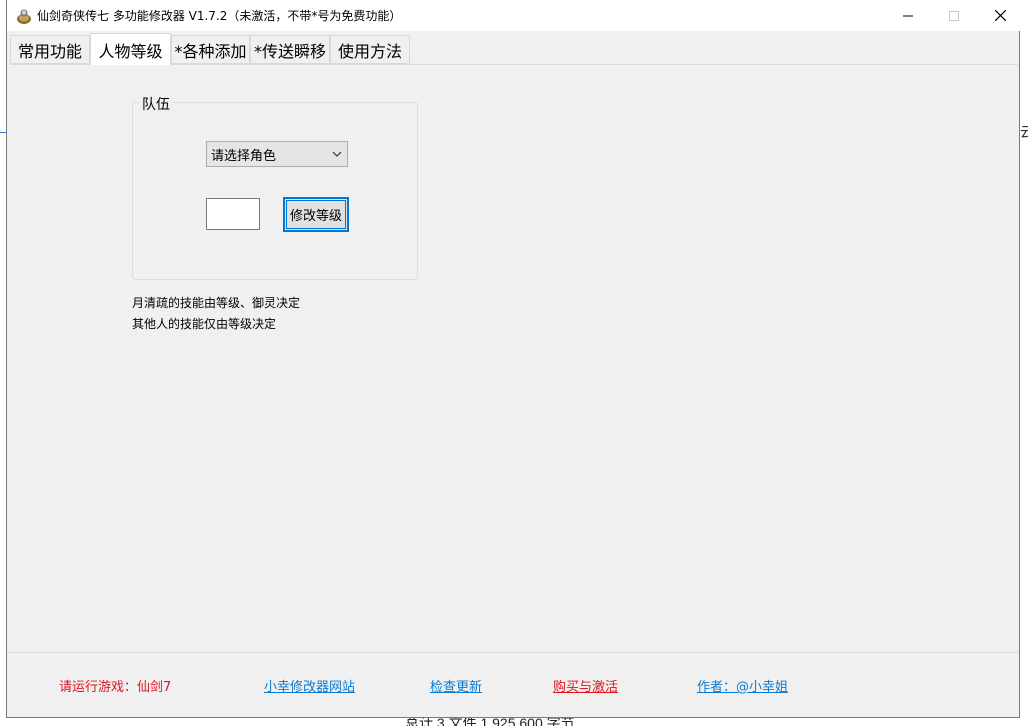 The image size is (1028, 726). Describe the element at coordinates (316, 214) in the screenshot. I see `modify-level-button: 修改等级` at that location.